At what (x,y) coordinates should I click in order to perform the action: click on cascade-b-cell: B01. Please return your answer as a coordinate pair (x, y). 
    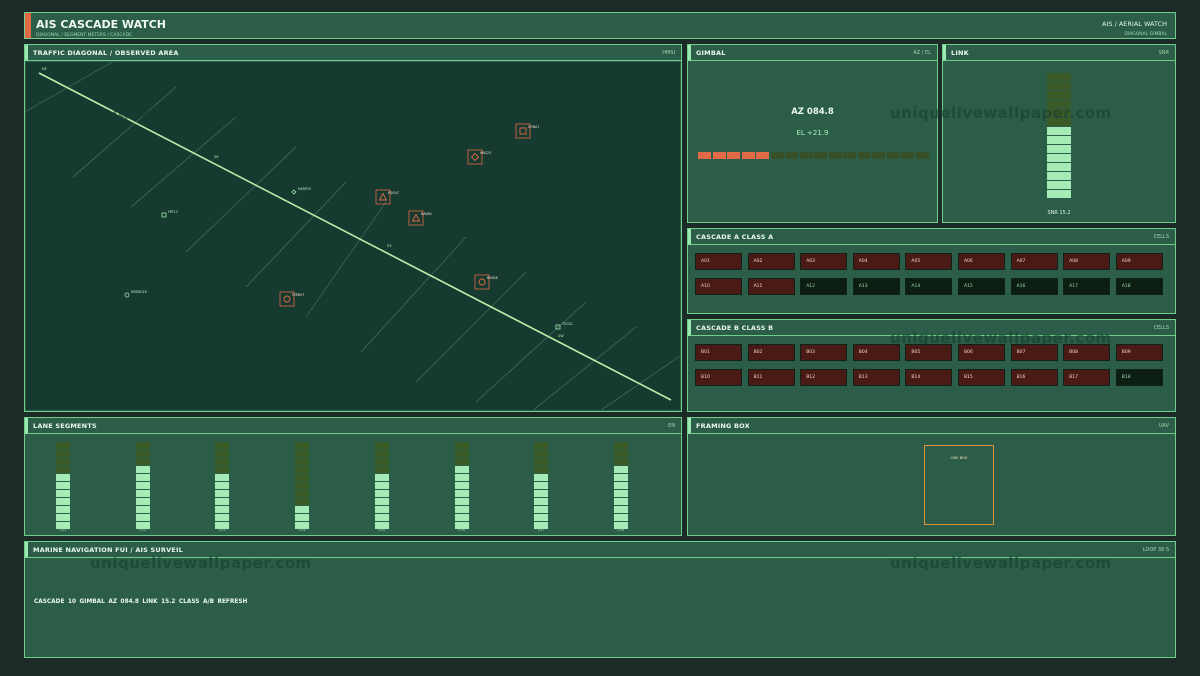
    Looking at the image, I should click on (718, 352).